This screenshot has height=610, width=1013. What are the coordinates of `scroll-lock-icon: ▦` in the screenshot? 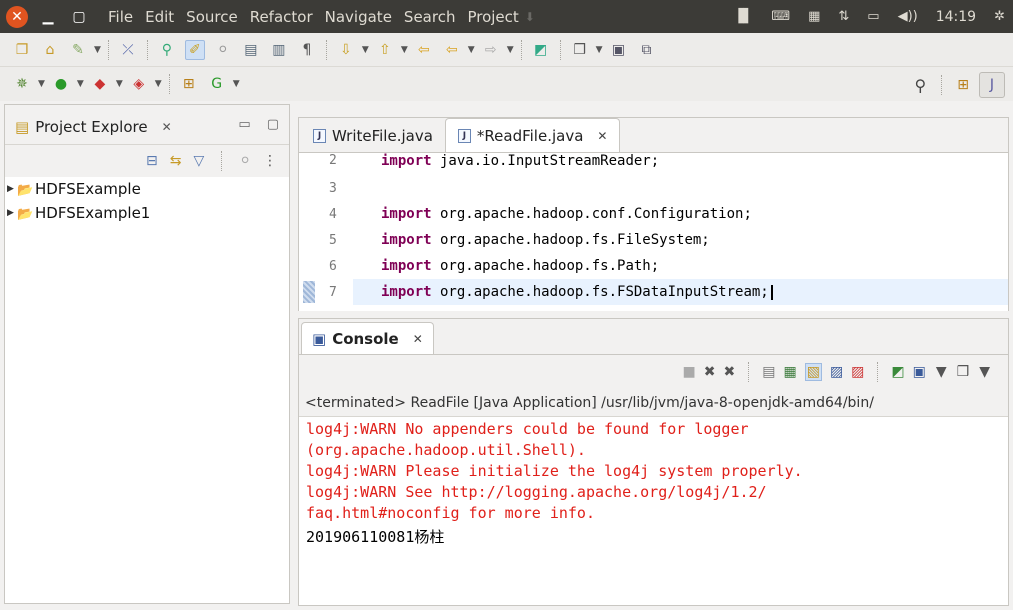 It's located at (789, 372).